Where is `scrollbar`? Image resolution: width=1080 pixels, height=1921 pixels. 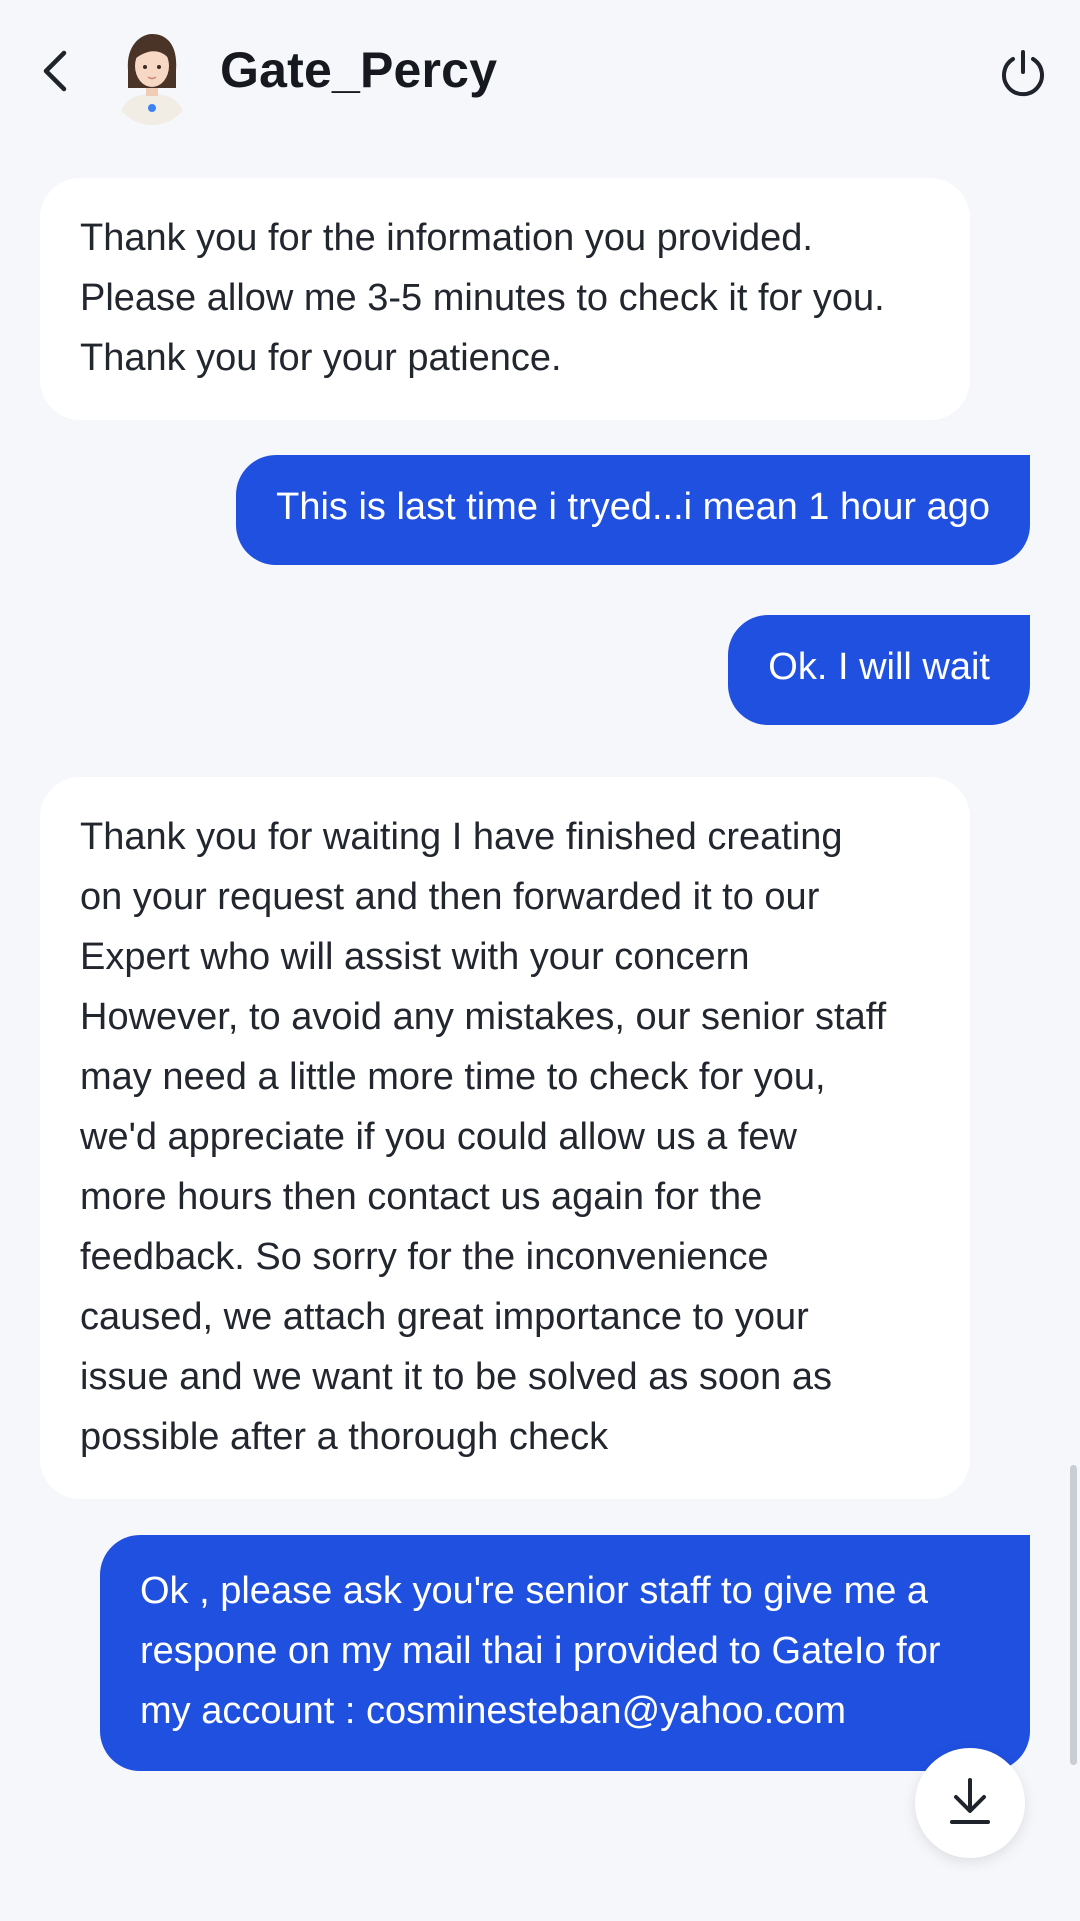
scrollbar is located at coordinates (1073, 1615).